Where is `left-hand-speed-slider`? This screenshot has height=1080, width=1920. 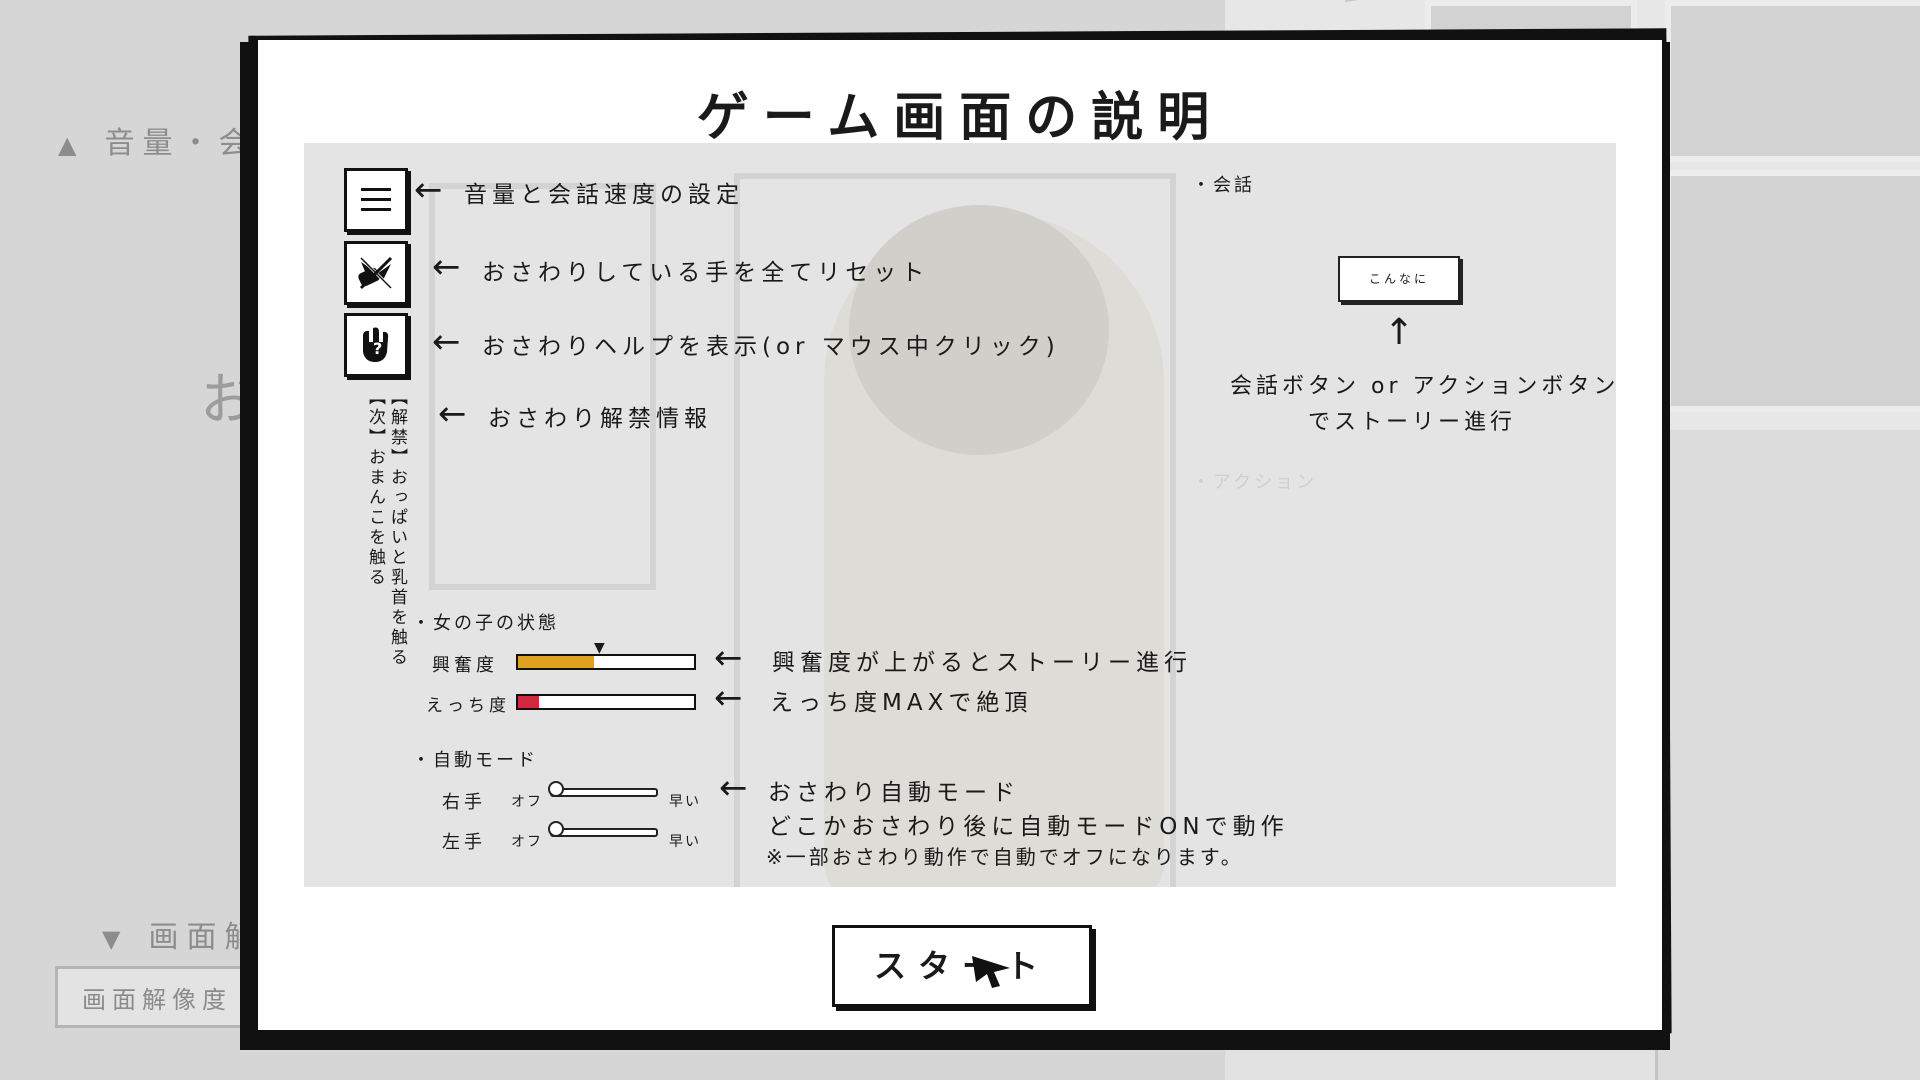 left-hand-speed-slider is located at coordinates (604, 832).